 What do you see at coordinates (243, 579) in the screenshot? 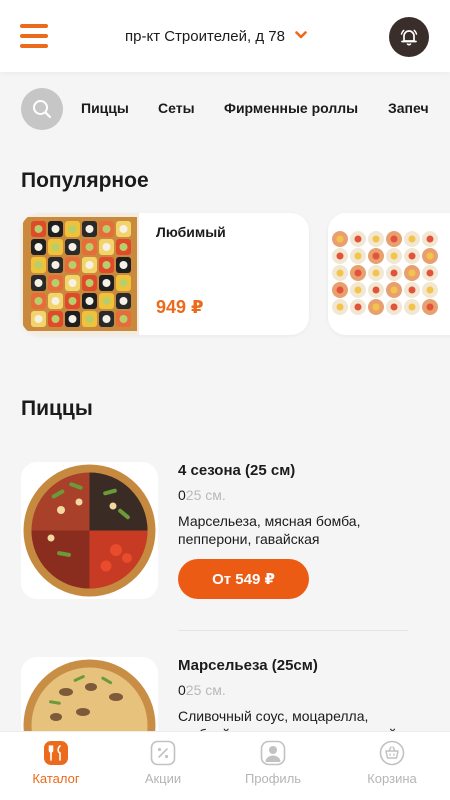
I see `add-to-cart-button: От 549 ₽` at bounding box center [243, 579].